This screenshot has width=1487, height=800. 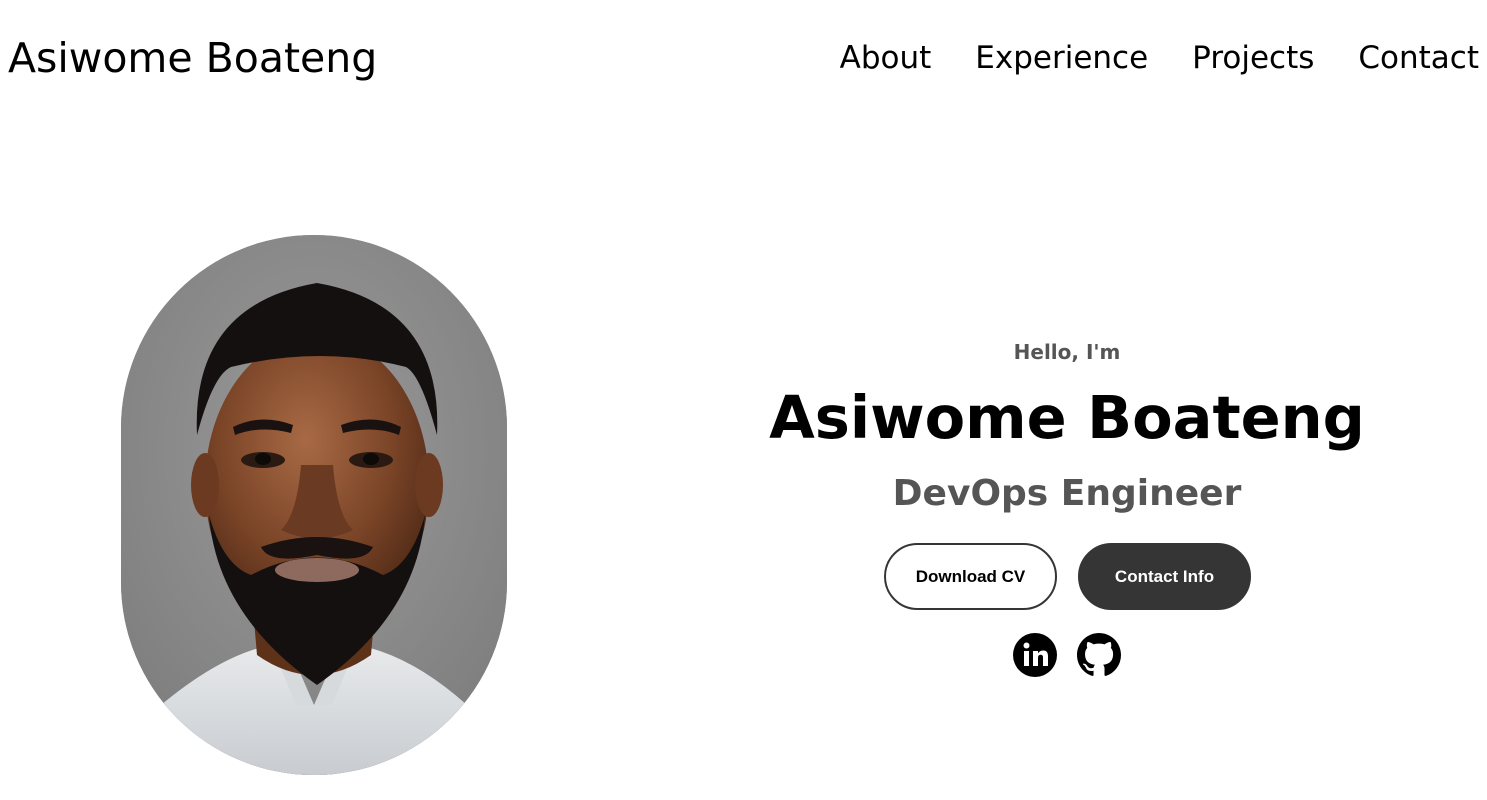 I want to click on nav-item-contact: Contact, so click(x=1418, y=58).